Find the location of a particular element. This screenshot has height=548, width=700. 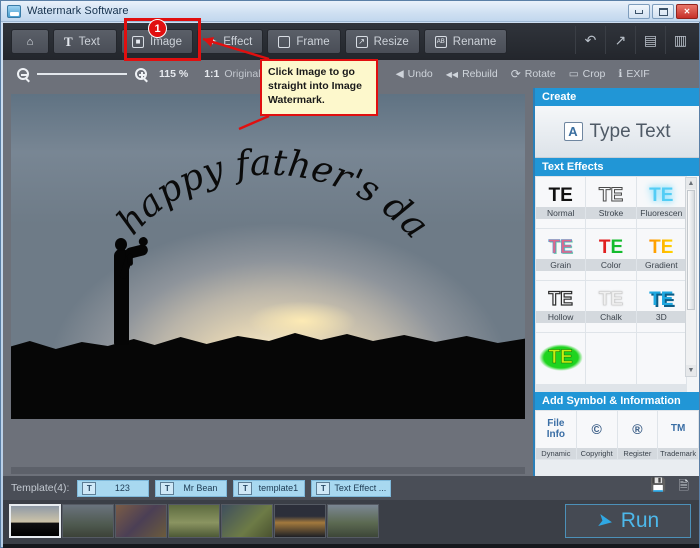

rotate-action: ⟳ Rotate is located at coordinates (533, 74).